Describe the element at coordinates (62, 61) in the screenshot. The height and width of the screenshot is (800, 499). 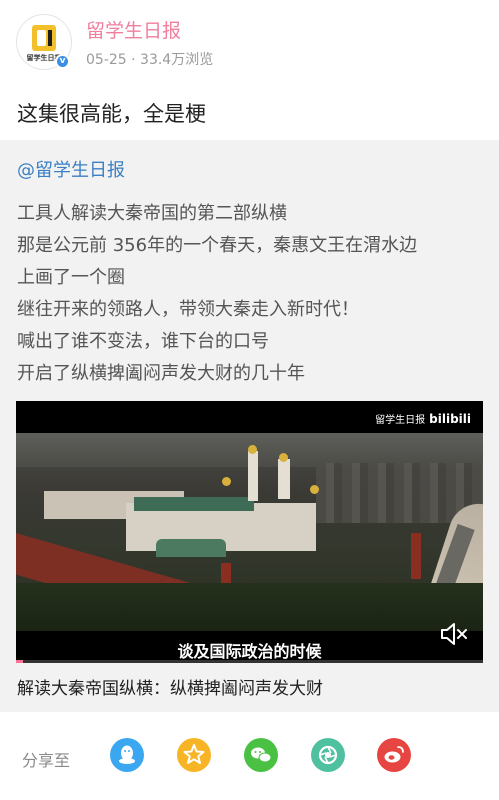
I see `verified-v-icon: v` at that location.